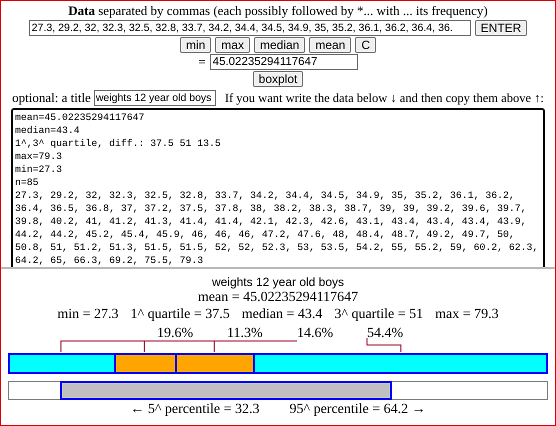  What do you see at coordinates (175, 333) in the screenshot?
I see `percentage-label: 19.6%` at bounding box center [175, 333].